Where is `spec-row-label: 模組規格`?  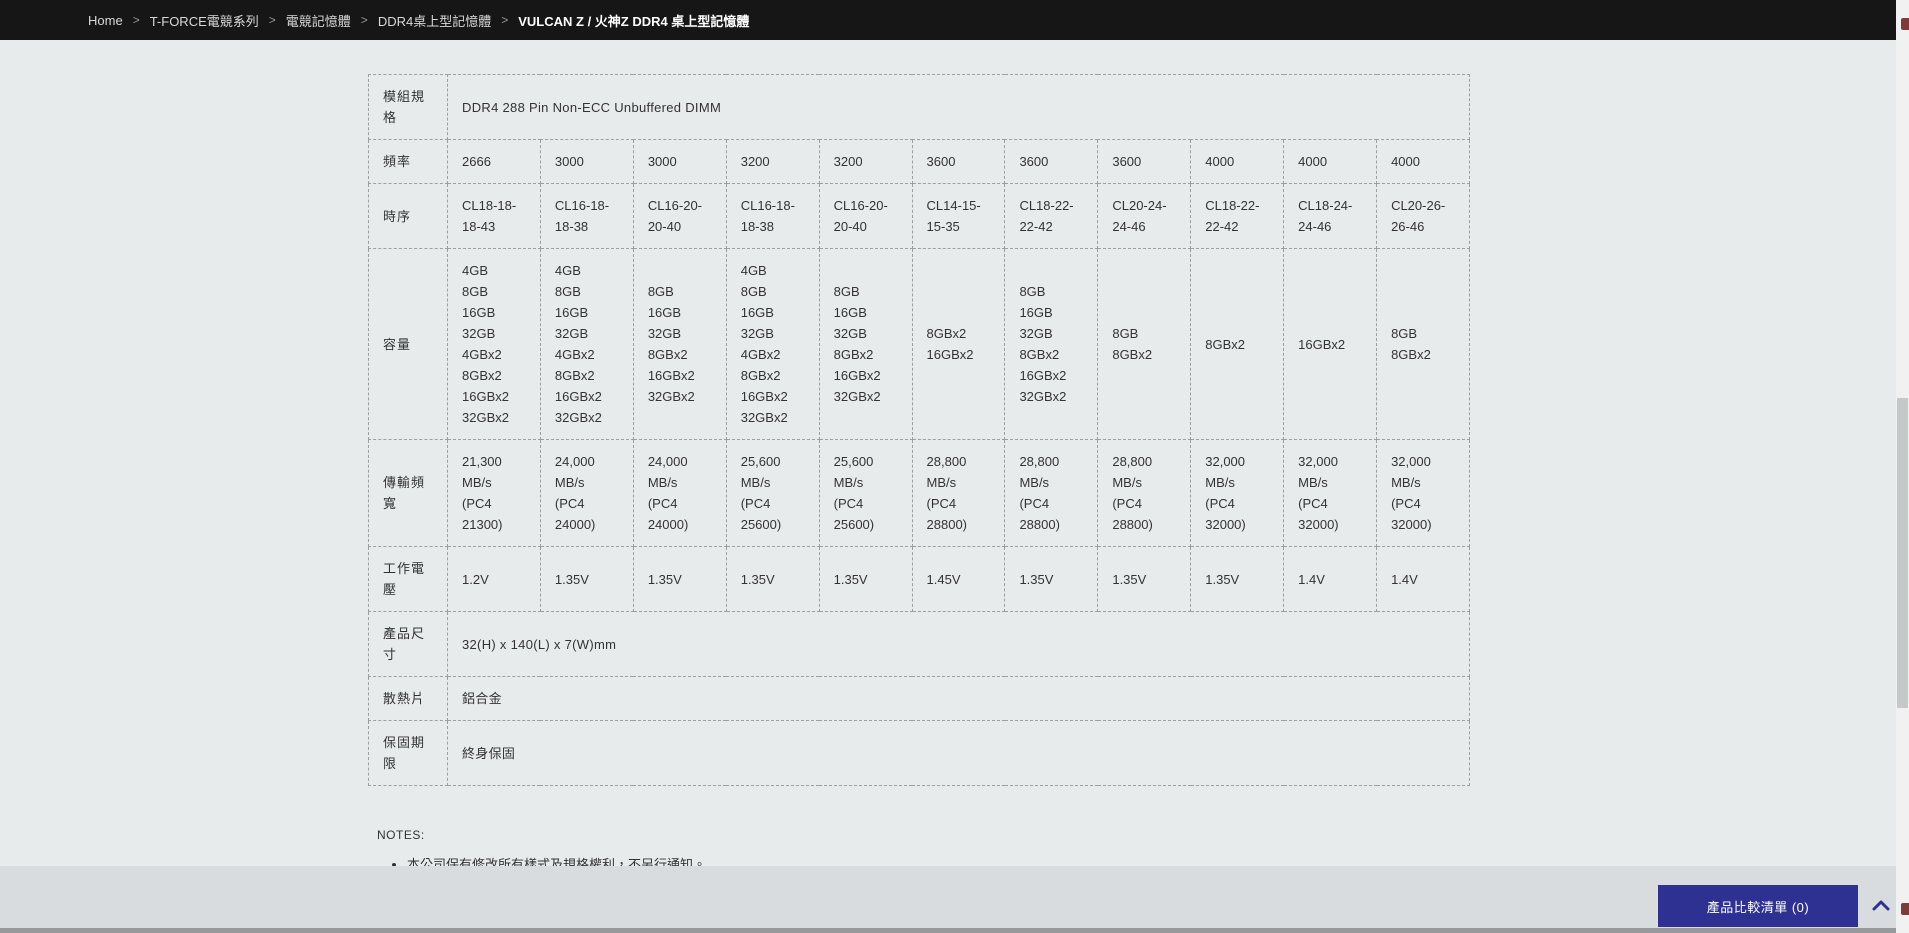 spec-row-label: 模組規格 is located at coordinates (408, 107).